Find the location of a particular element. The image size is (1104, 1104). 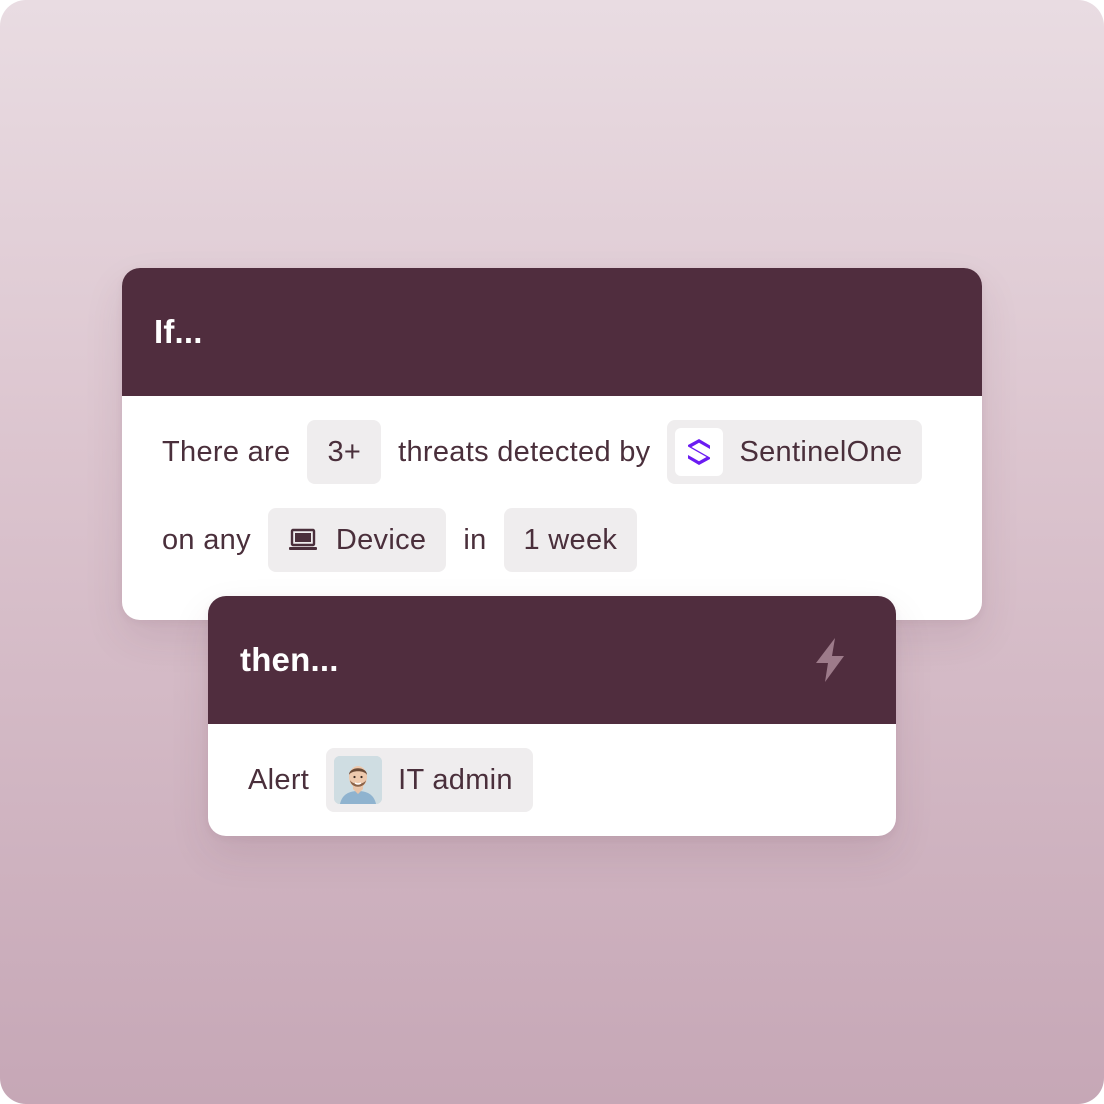

time-period-label: 1 week is located at coordinates (570, 539).